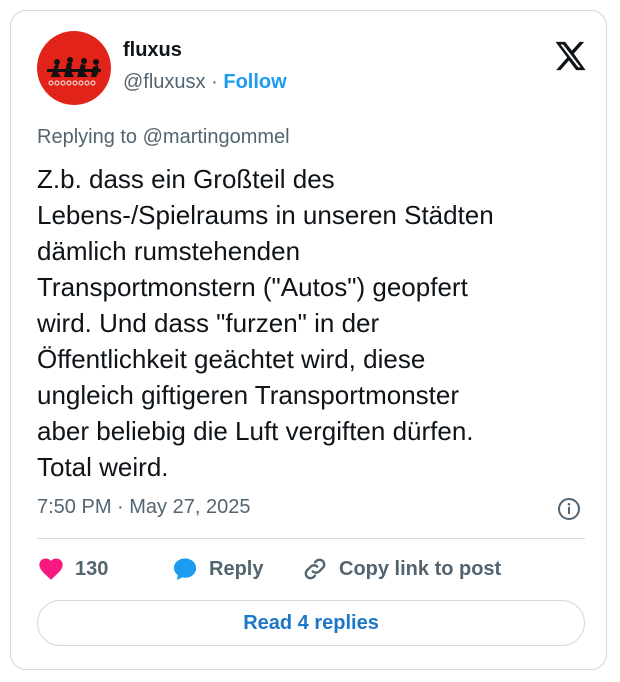  I want to click on reply-button: Reply, so click(217, 569).